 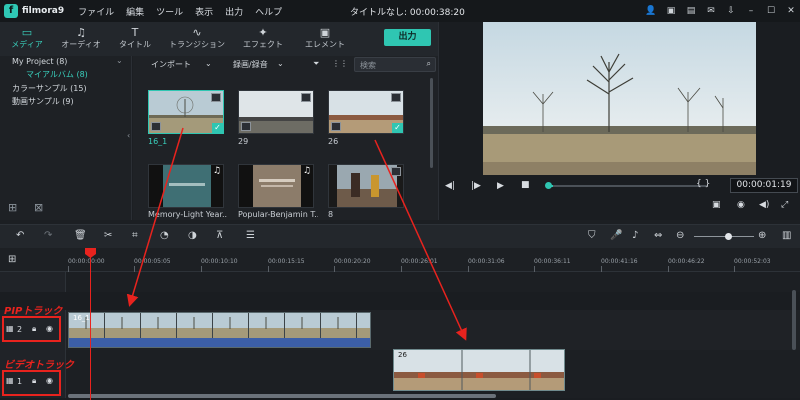 I want to click on speed-icon: ◔, so click(x=164, y=235).